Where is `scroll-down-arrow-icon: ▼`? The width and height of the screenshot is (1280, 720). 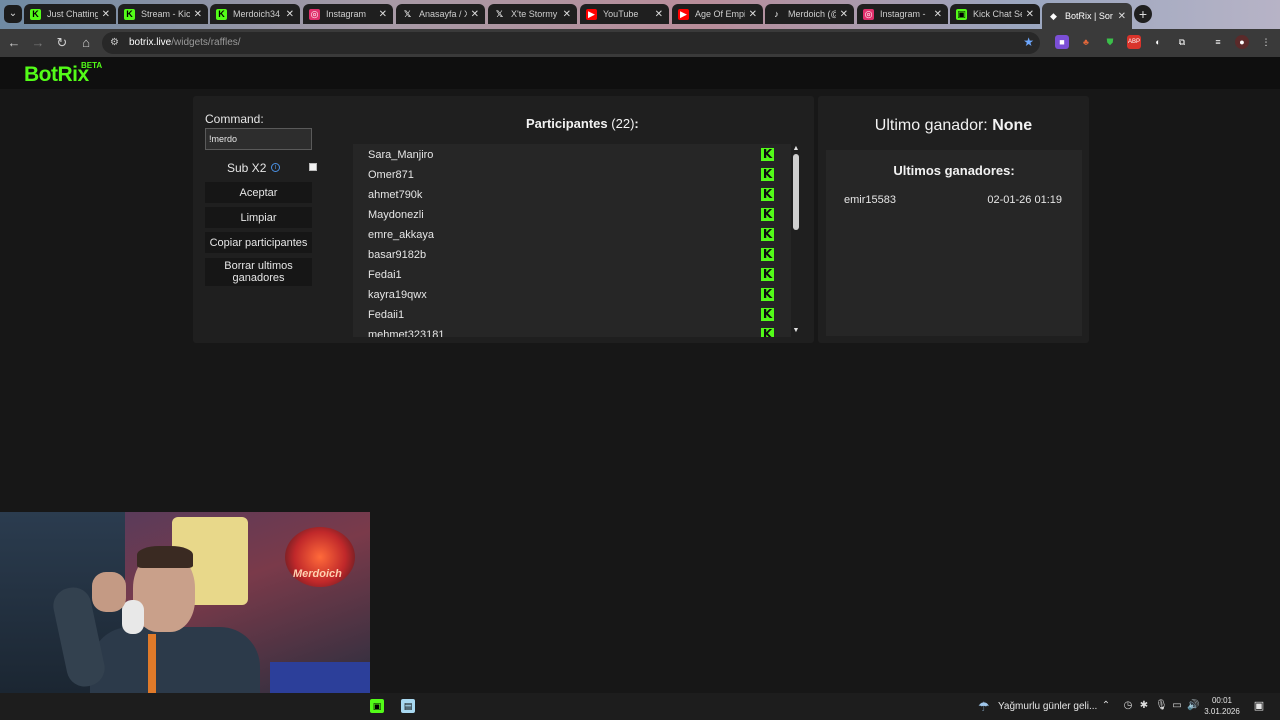
scroll-down-arrow-icon: ▼ is located at coordinates (796, 331).